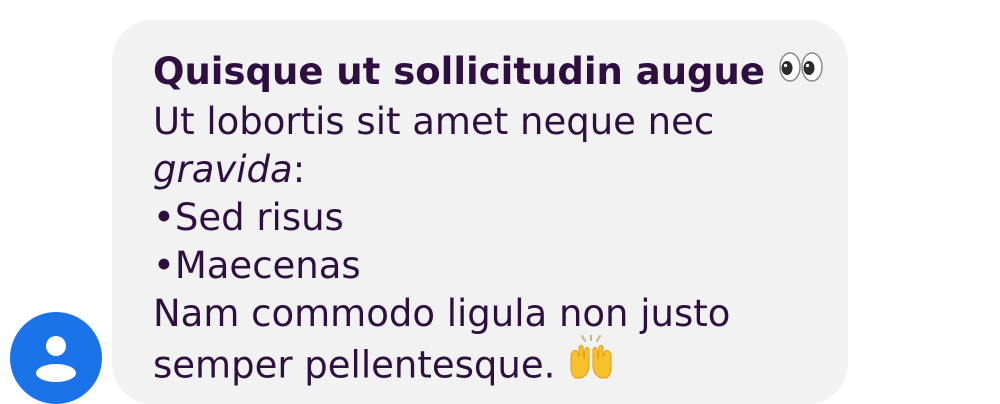 The width and height of the screenshot is (1000, 404). I want to click on italic-word: gravida, so click(223, 169).